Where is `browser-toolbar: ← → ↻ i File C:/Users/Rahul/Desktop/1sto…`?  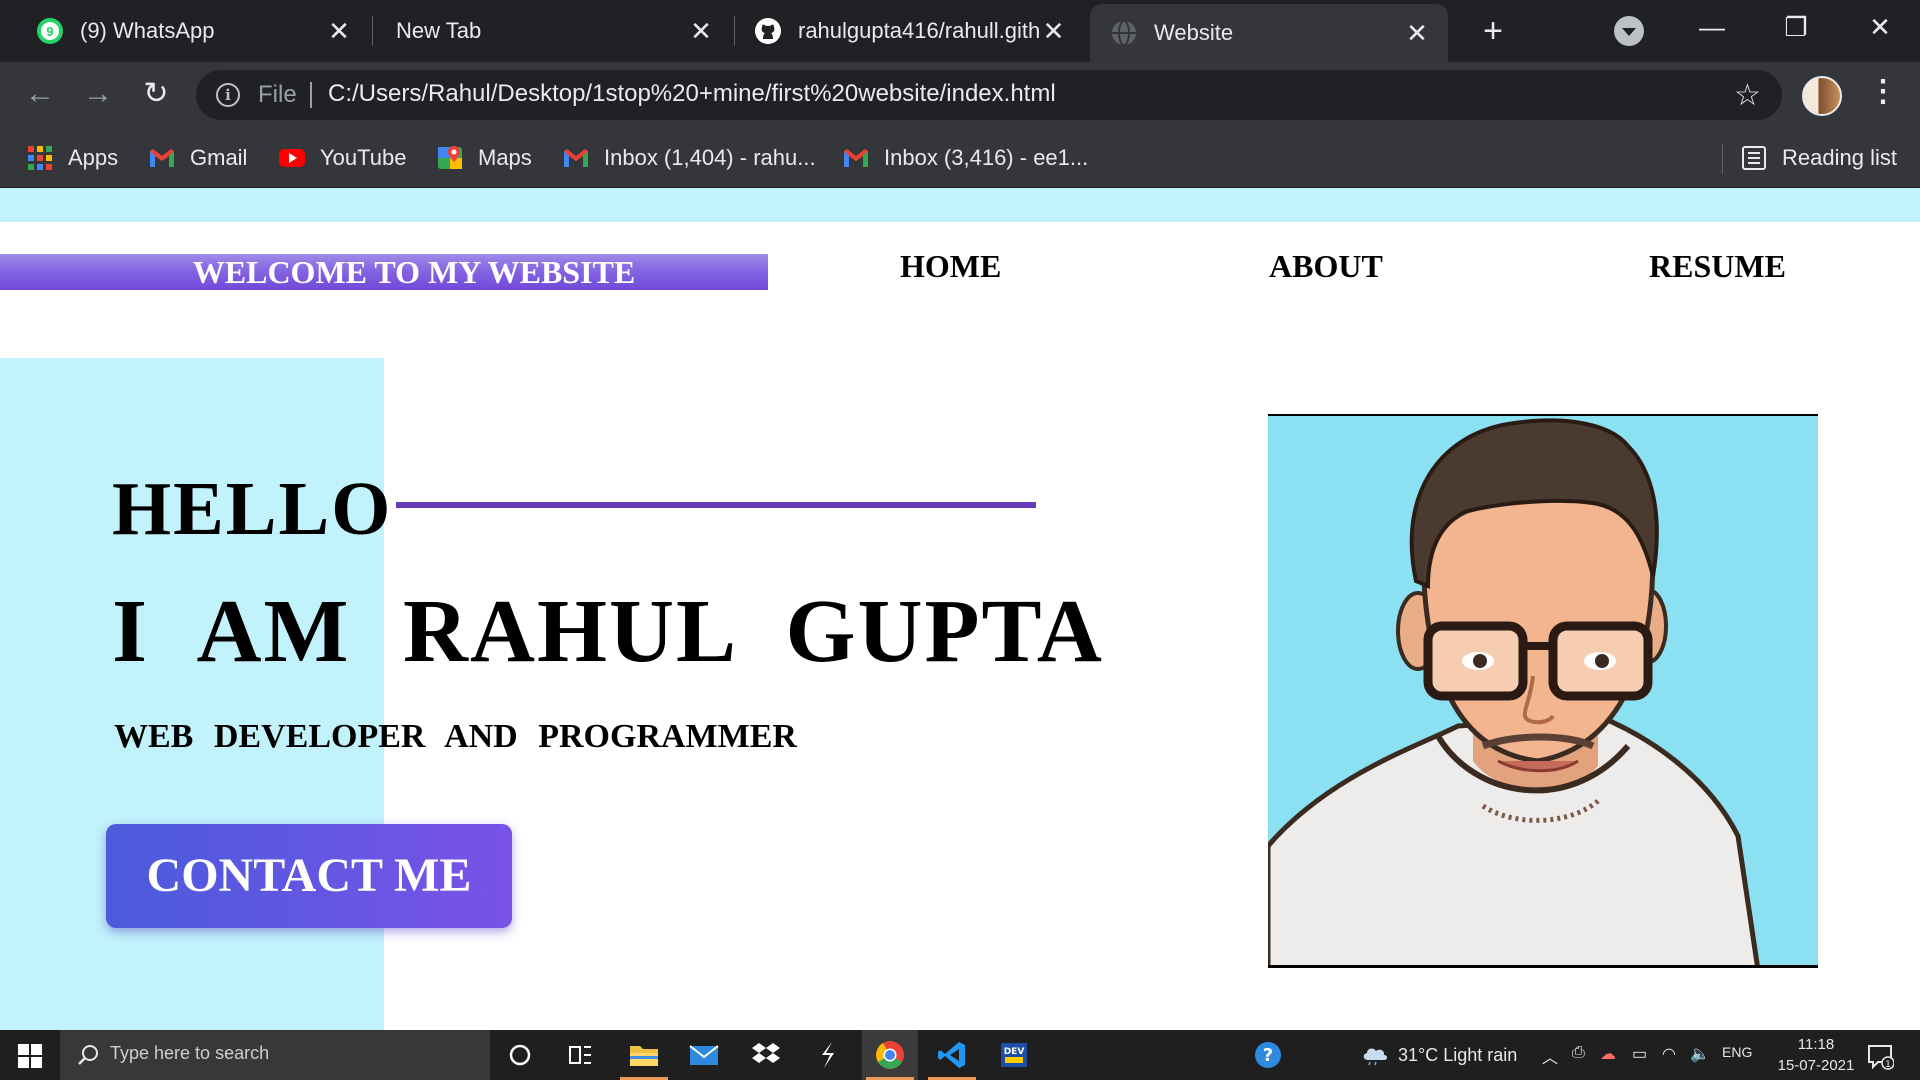
browser-toolbar: ← → ↻ i File C:/Users/Rahul/Desktop/1sto… is located at coordinates (960, 95).